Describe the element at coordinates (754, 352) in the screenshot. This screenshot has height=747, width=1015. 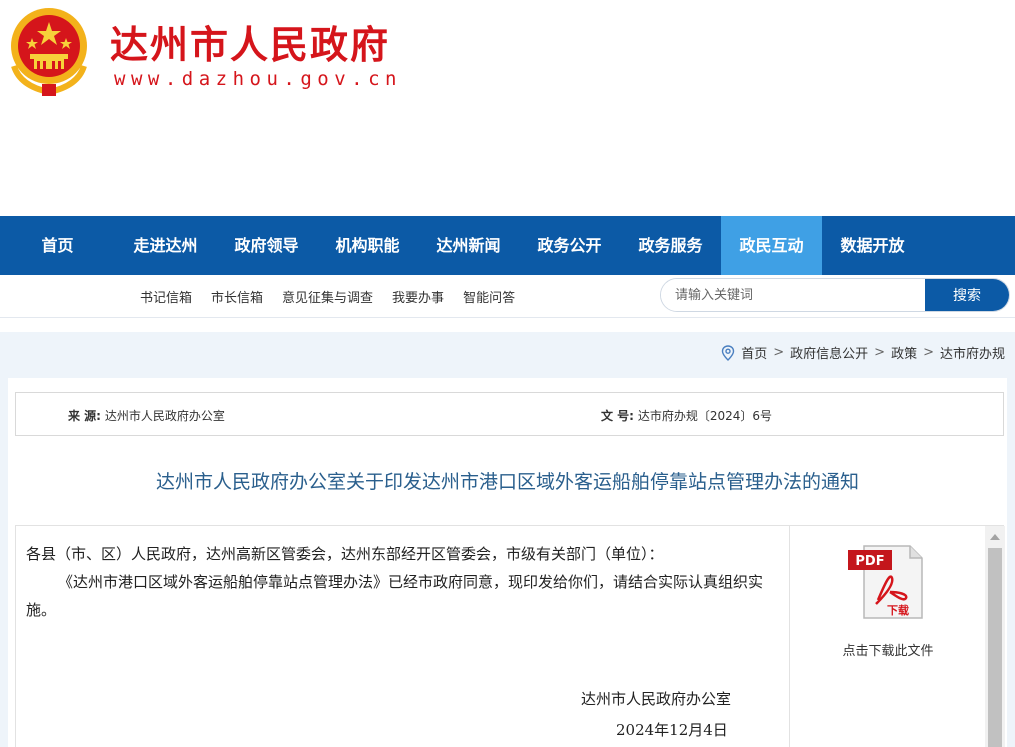
I see `breadcrumb-home: 首页` at that location.